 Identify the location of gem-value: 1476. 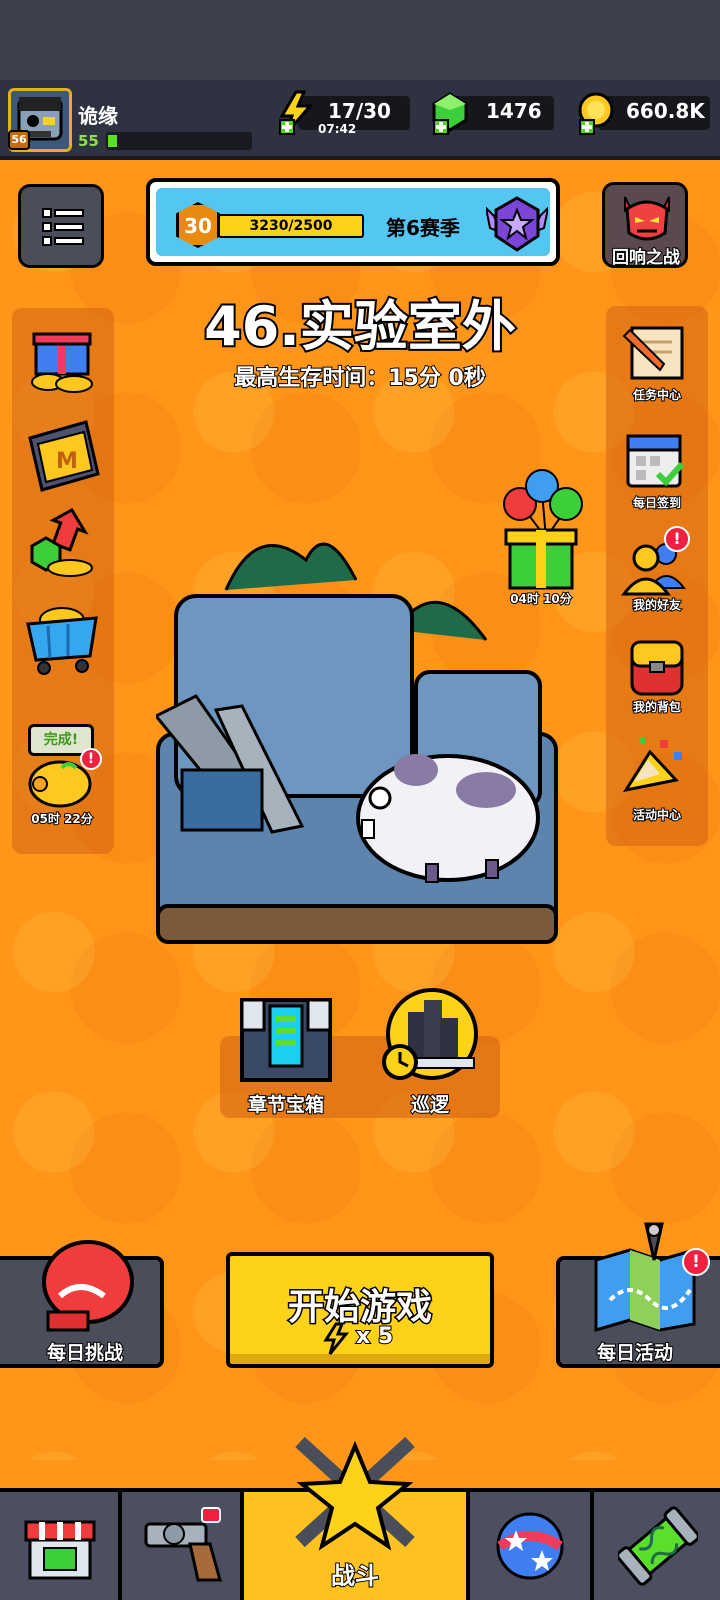
(514, 111).